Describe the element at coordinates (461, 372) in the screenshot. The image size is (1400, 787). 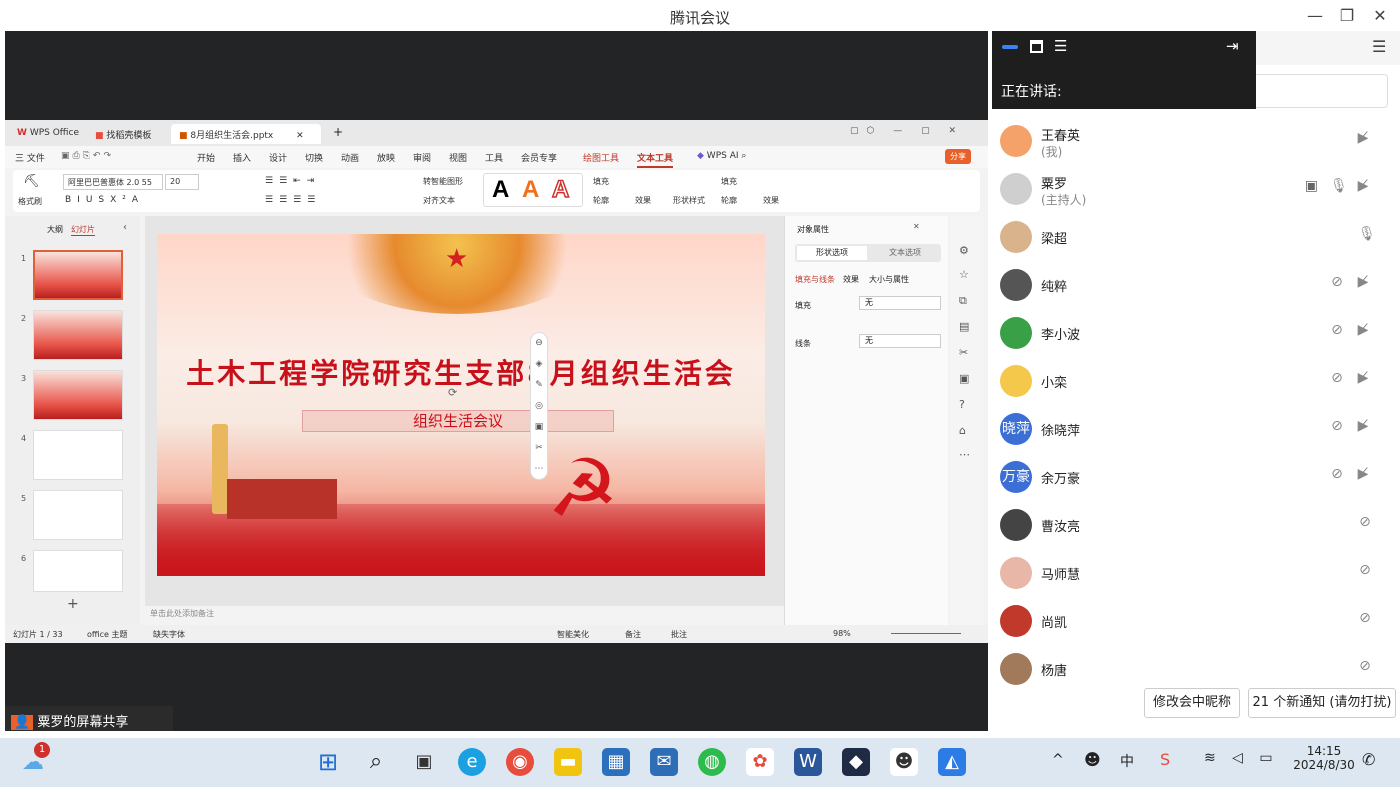
I see `slide-title: 土木工程学院研究生支部8月组织生活会` at that location.